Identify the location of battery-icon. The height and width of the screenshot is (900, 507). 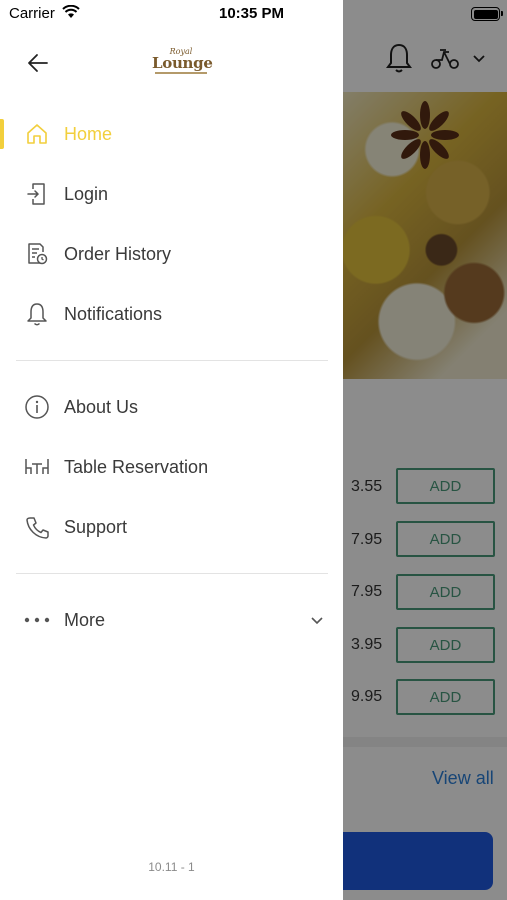
(487, 14).